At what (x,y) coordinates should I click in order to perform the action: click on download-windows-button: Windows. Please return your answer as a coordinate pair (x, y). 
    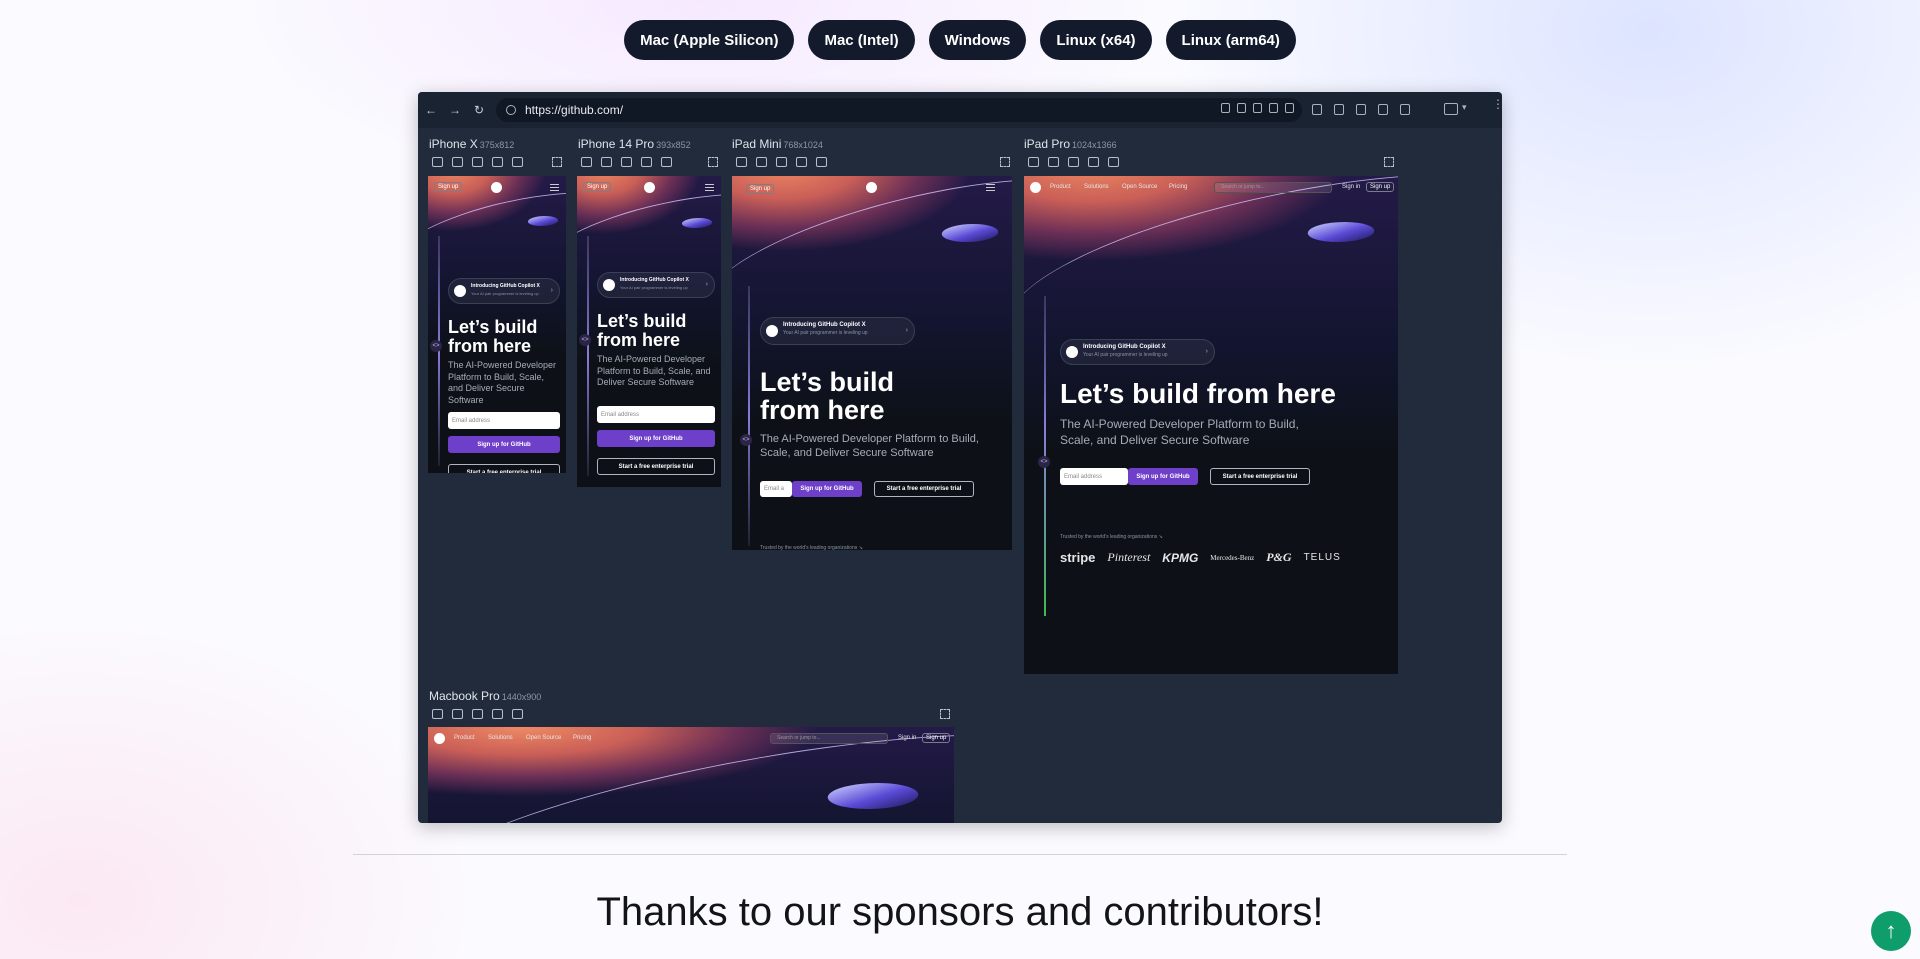
    Looking at the image, I should click on (977, 40).